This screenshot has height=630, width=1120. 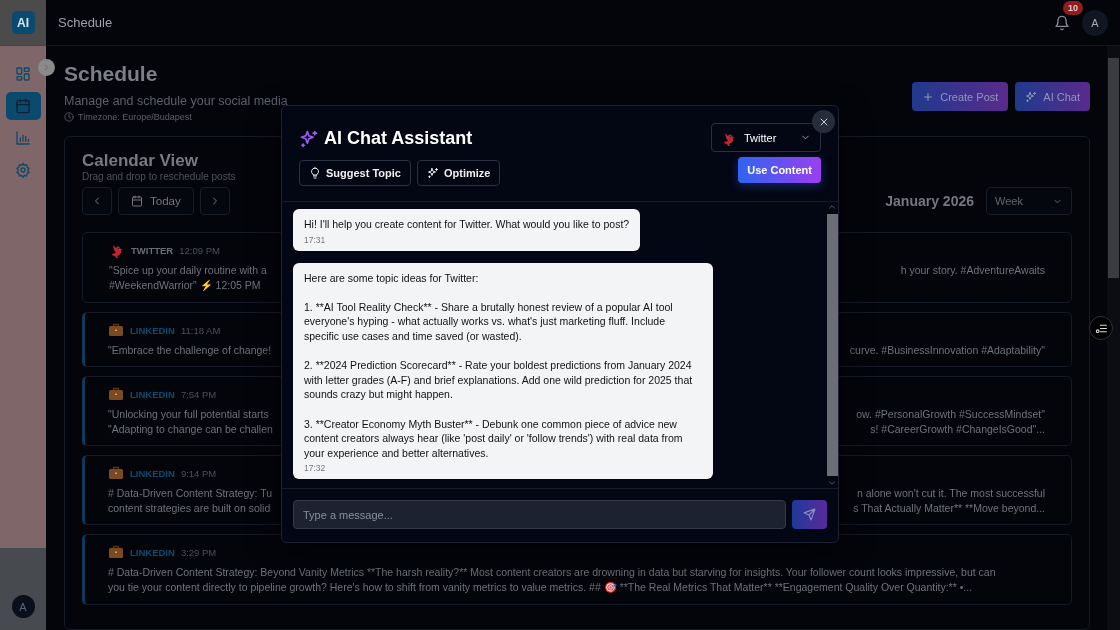 What do you see at coordinates (951, 493) in the screenshot?
I see `post-text: n alone won't cut it. The most successful` at bounding box center [951, 493].